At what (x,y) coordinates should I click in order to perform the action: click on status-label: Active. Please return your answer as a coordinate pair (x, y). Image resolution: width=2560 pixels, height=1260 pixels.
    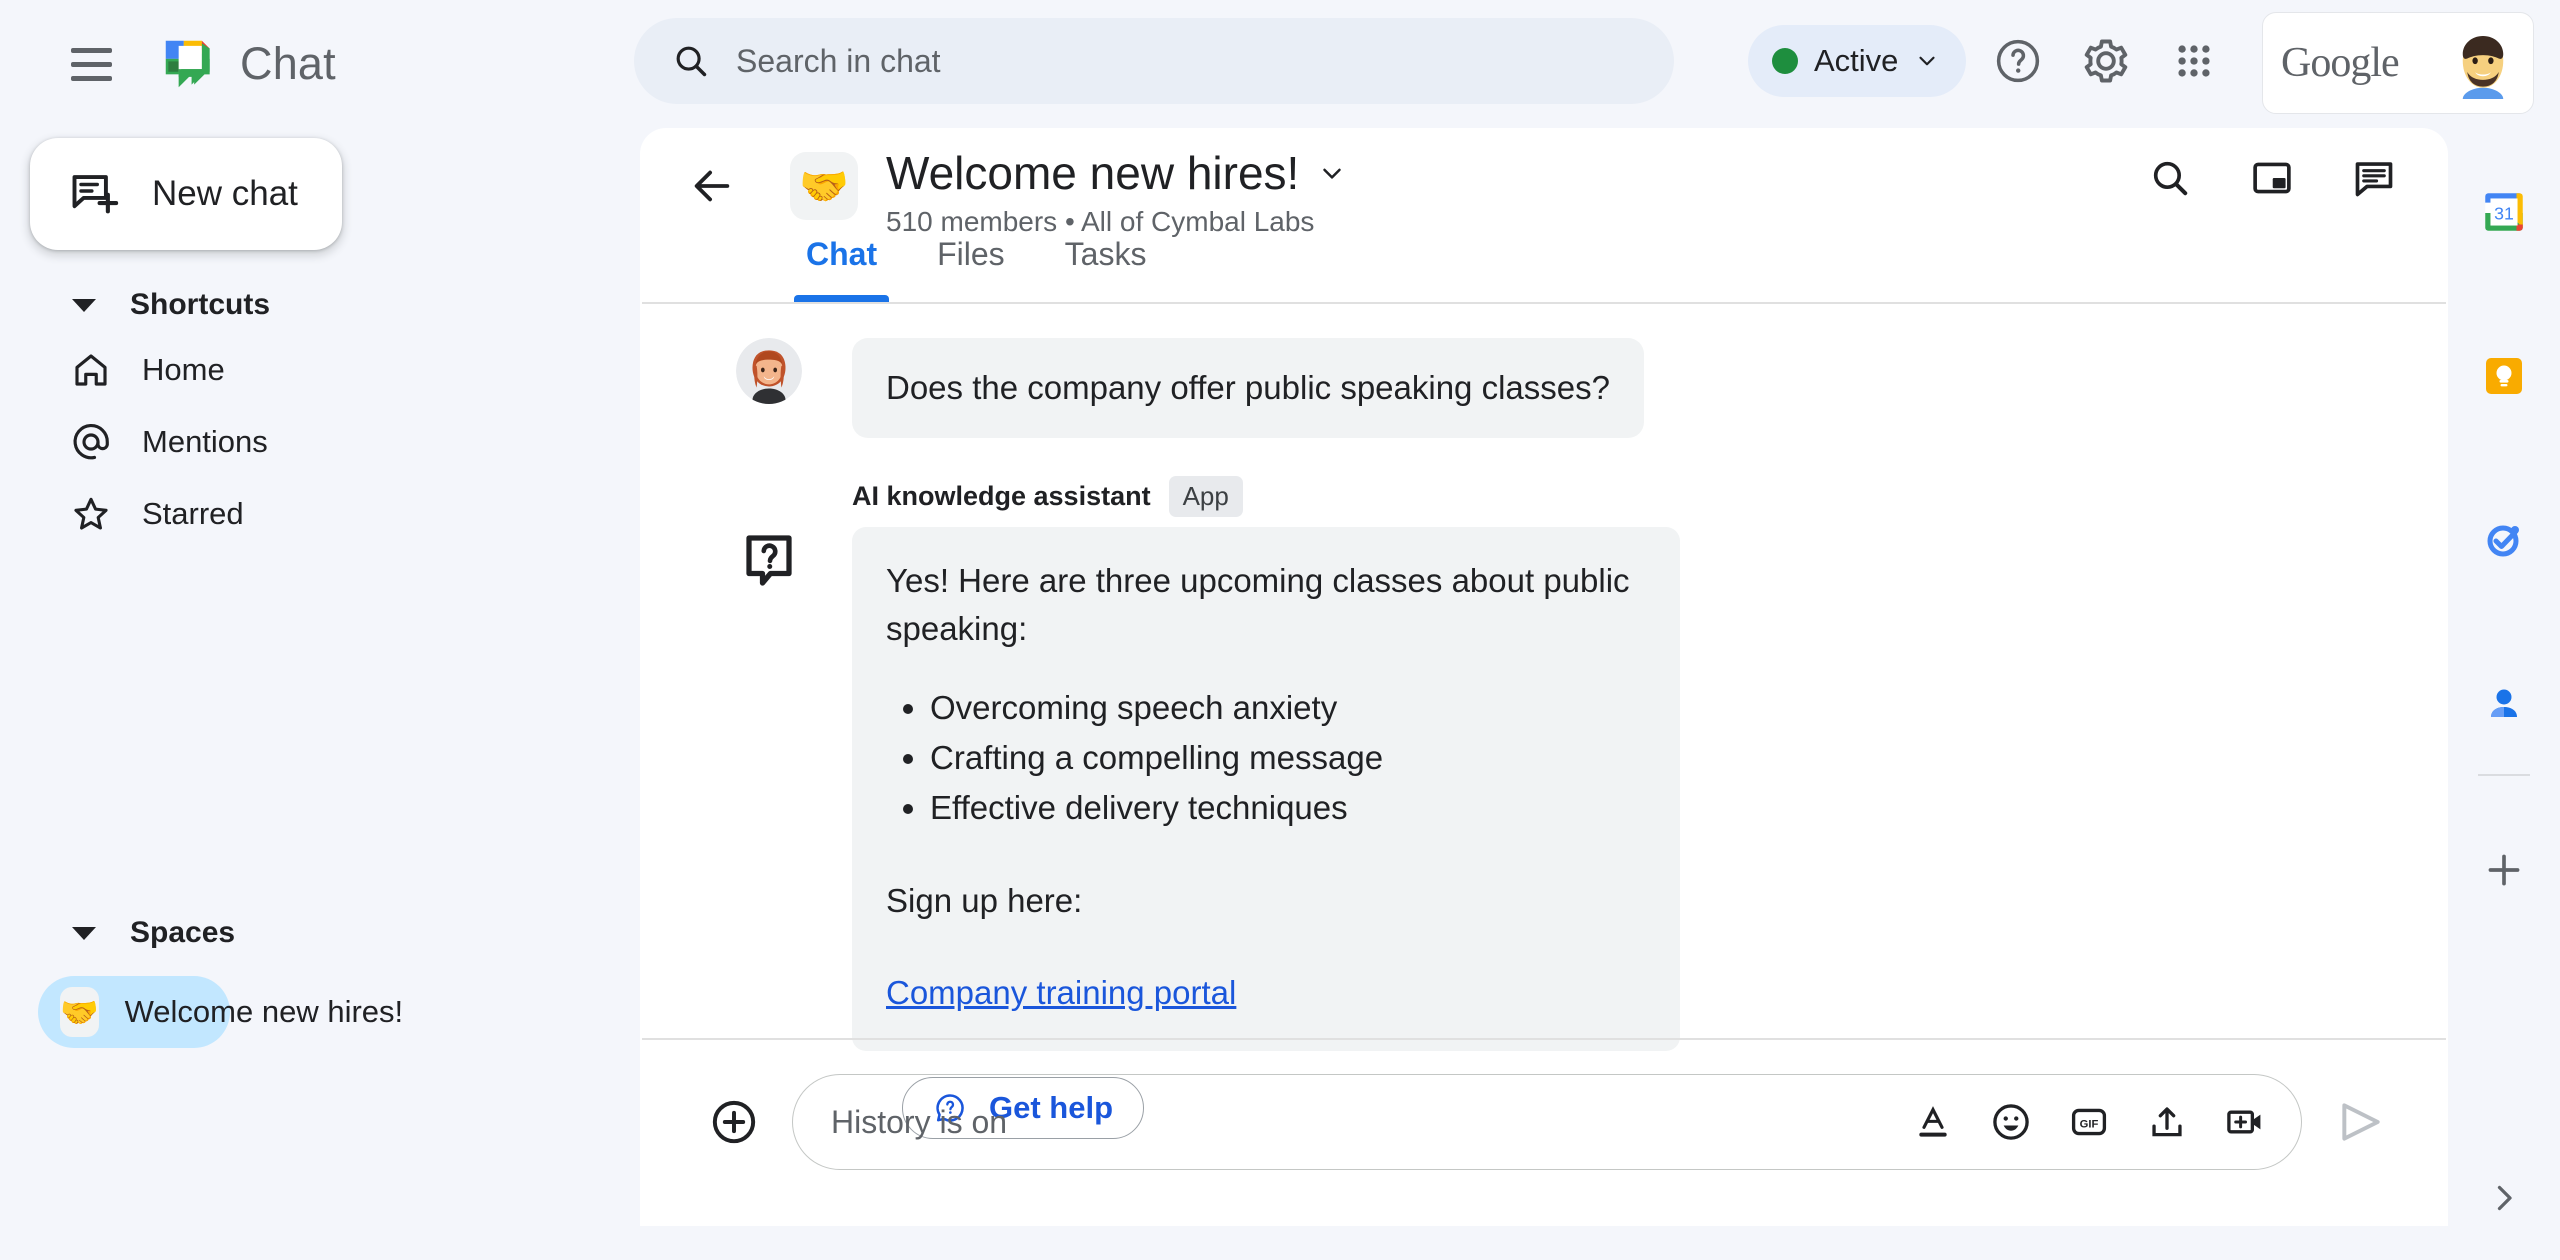
    Looking at the image, I should click on (1856, 60).